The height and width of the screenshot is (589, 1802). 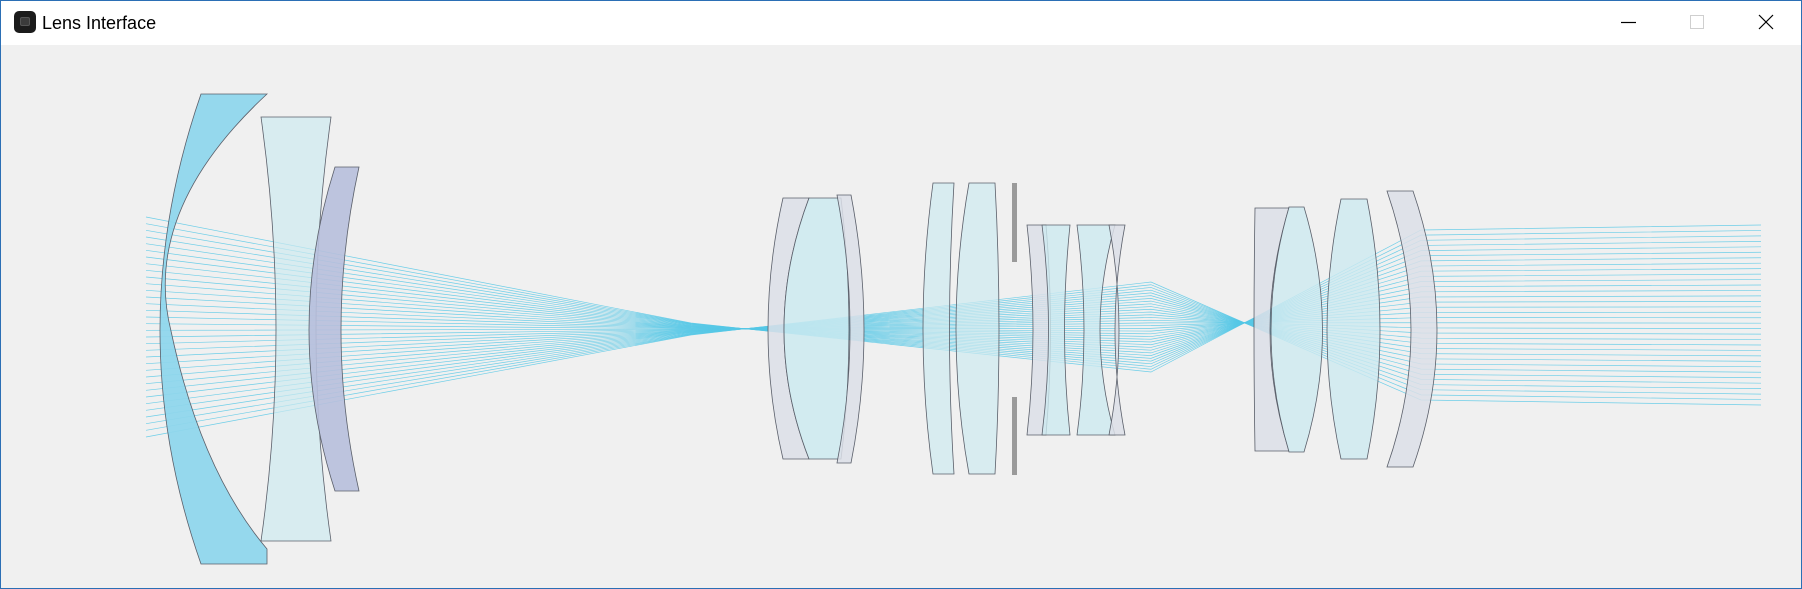 I want to click on close-icon, so click(x=1766, y=22).